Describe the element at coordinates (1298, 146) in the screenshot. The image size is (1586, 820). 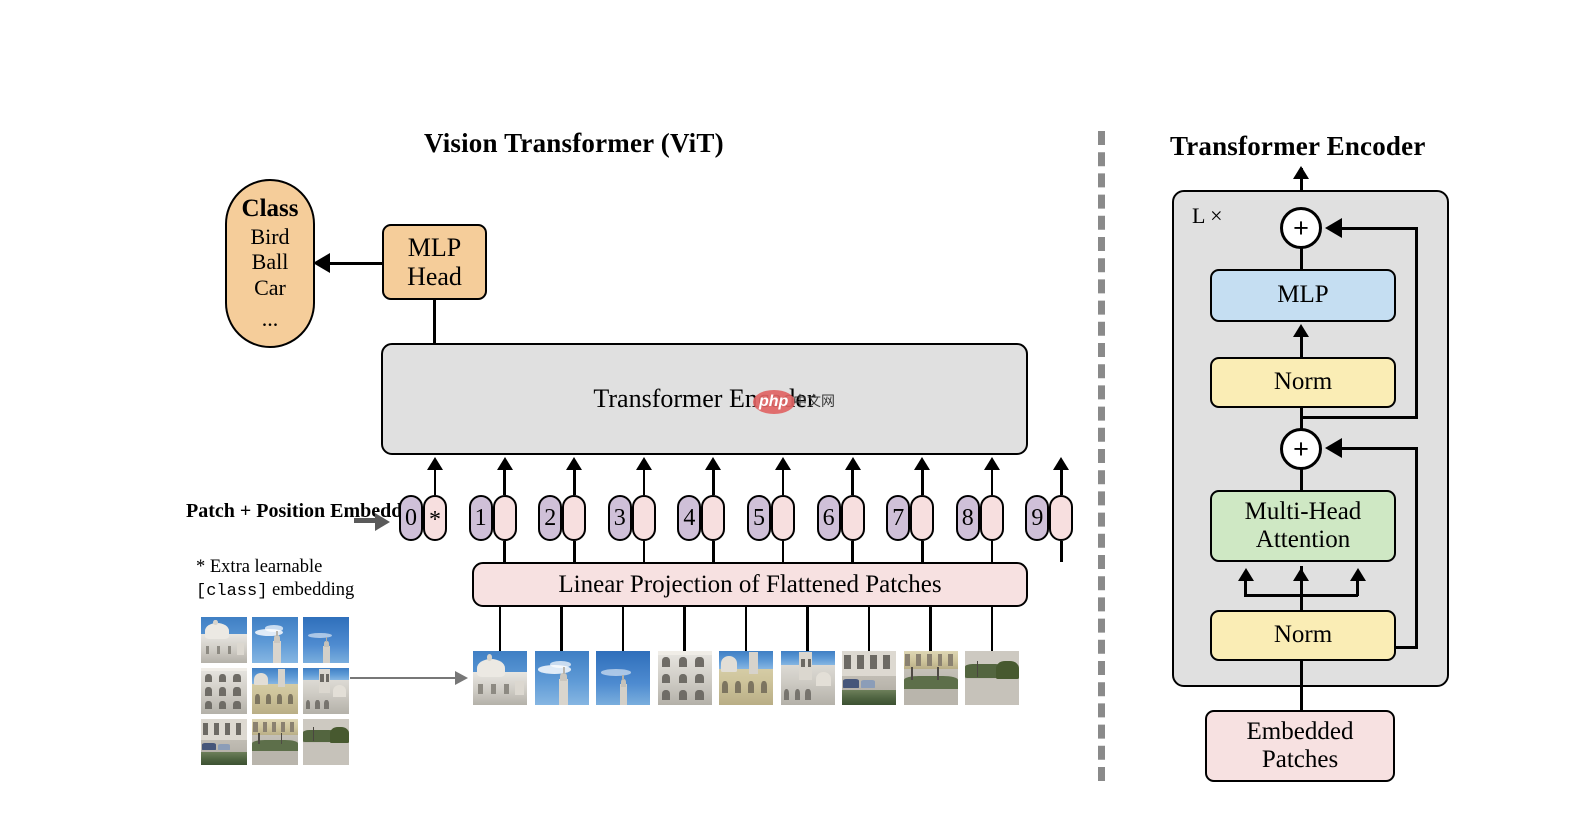
I see `right-panel-title: Transformer Encoder` at that location.